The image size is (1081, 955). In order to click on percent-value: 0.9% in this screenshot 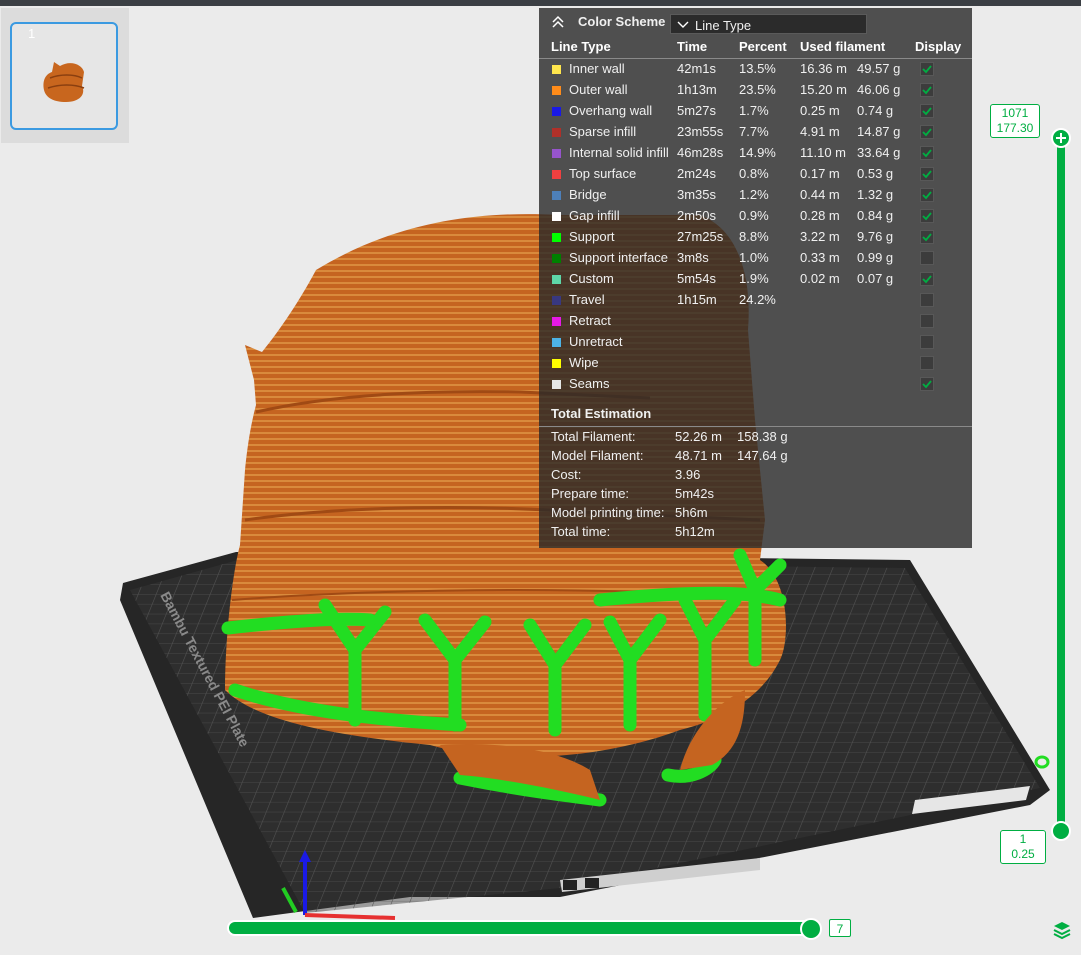, I will do `click(754, 215)`.